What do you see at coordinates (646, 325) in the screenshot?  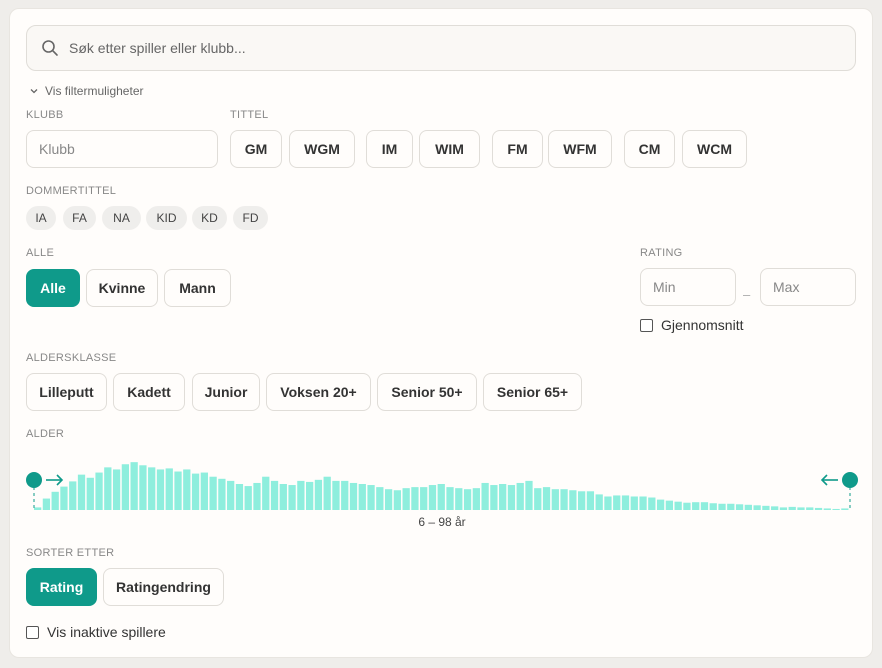 I see `gjennomsnitt-checkbox-box` at bounding box center [646, 325].